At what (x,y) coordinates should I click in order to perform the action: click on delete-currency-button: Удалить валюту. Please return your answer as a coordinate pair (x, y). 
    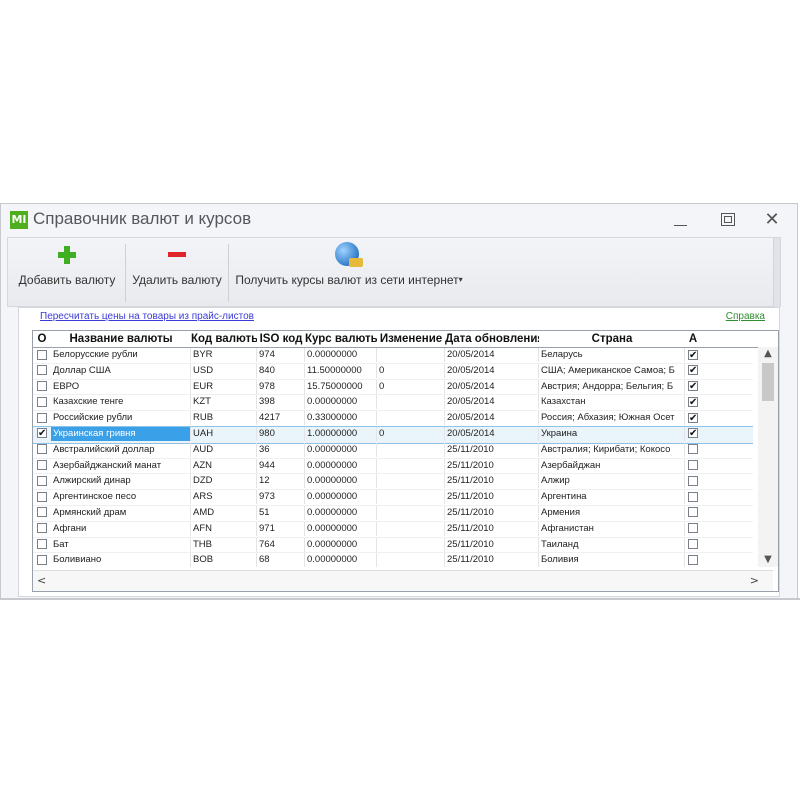
    Looking at the image, I should click on (177, 273).